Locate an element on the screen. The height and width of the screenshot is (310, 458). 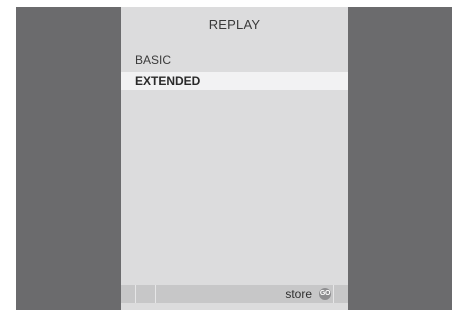
menu-item-extended: EXTENDED is located at coordinates (234, 81).